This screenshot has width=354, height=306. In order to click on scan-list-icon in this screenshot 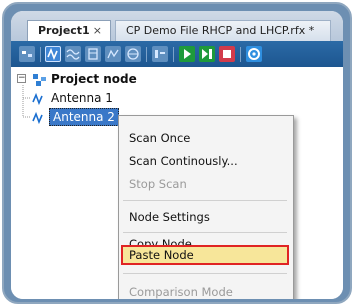, I will do `click(160, 54)`.